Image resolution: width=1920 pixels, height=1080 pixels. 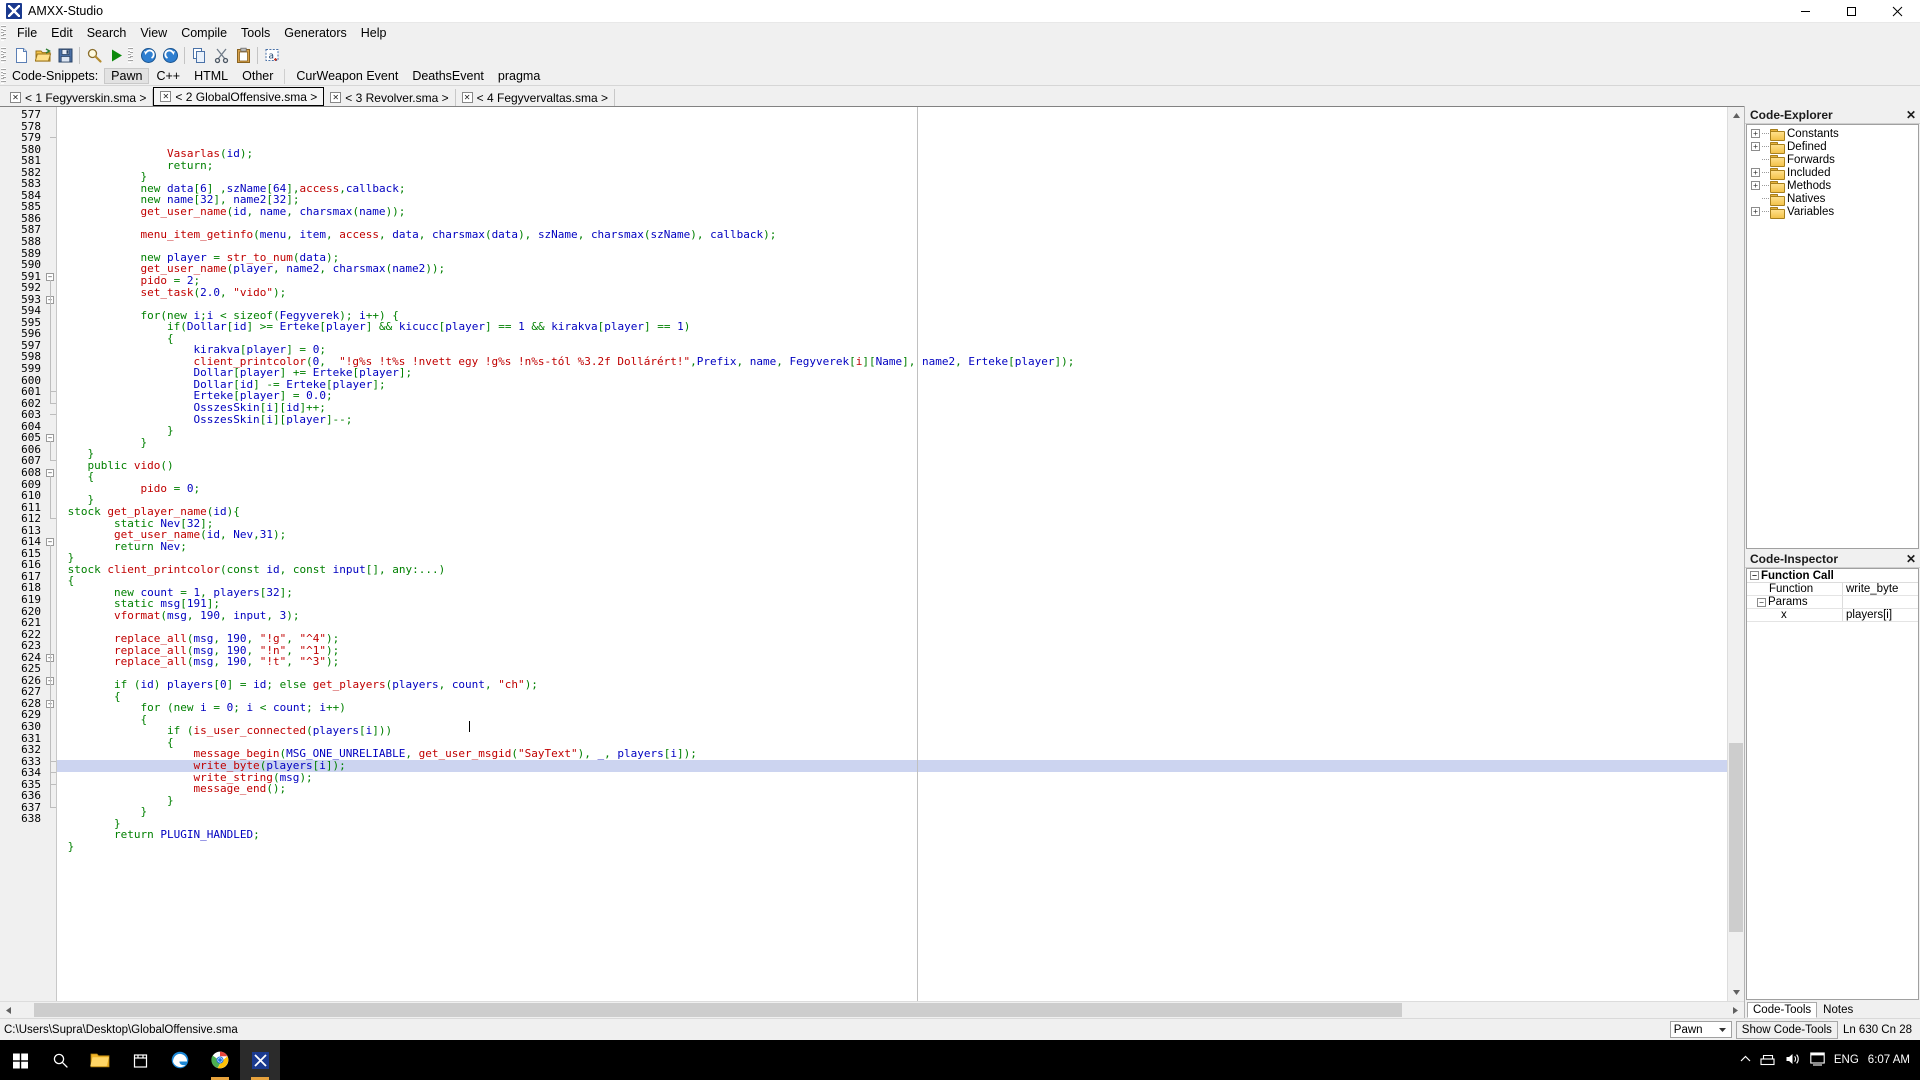 I want to click on save-disk-icon, so click(x=65, y=55).